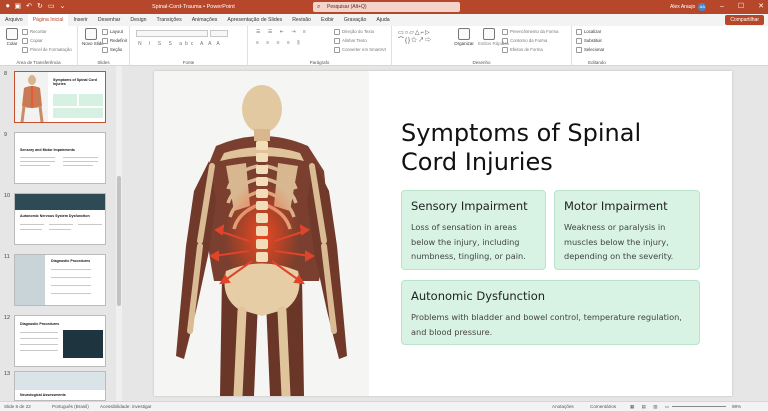 This screenshot has width=768, height=411. Describe the element at coordinates (386, 7) in the screenshot. I see `search-box: ⌕ Pesquisar (Alt+Q)` at that location.